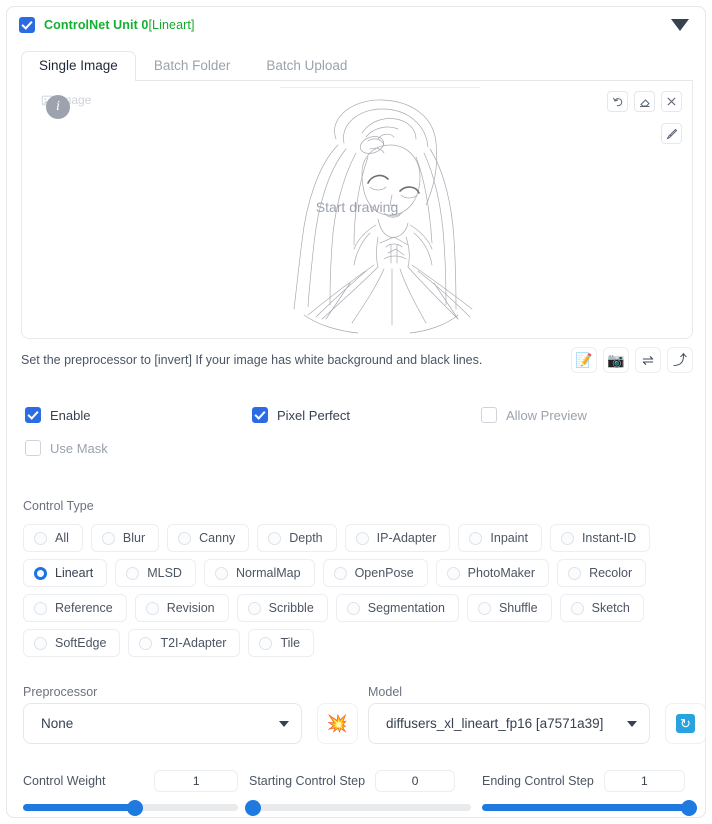 The height and width of the screenshot is (824, 712). I want to click on control-type-instant-id: Instant-ID, so click(600, 538).